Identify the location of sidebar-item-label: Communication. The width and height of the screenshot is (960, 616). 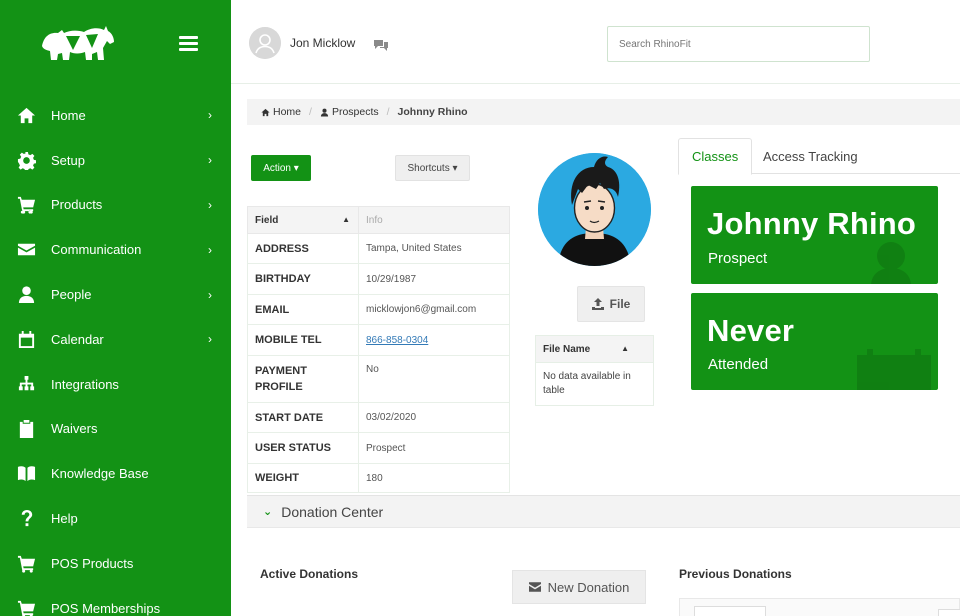
(96, 250).